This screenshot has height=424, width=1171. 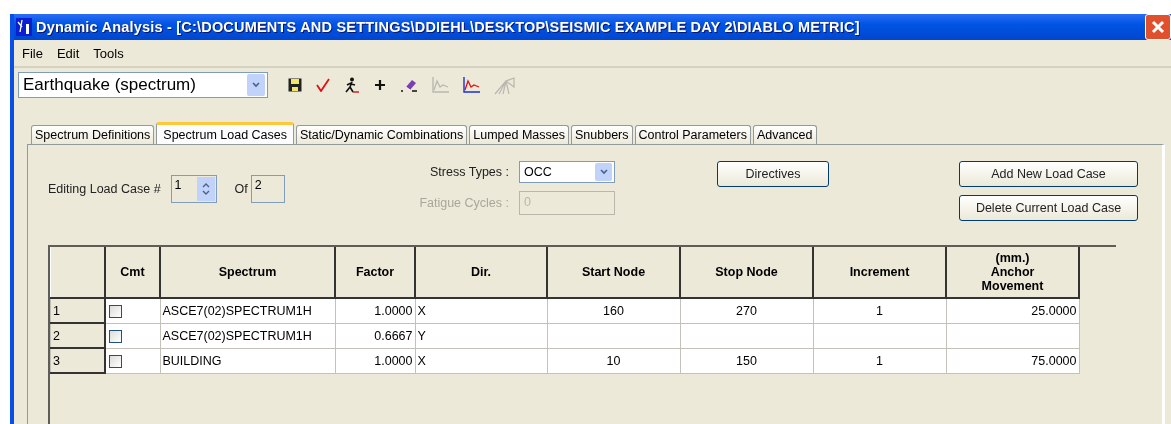 I want to click on delete-load-case-button: Delete Current Load Case, so click(x=1048, y=208).